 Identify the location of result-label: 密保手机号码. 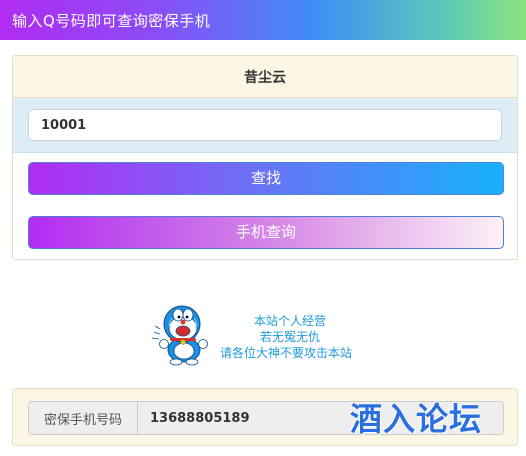
(83, 418).